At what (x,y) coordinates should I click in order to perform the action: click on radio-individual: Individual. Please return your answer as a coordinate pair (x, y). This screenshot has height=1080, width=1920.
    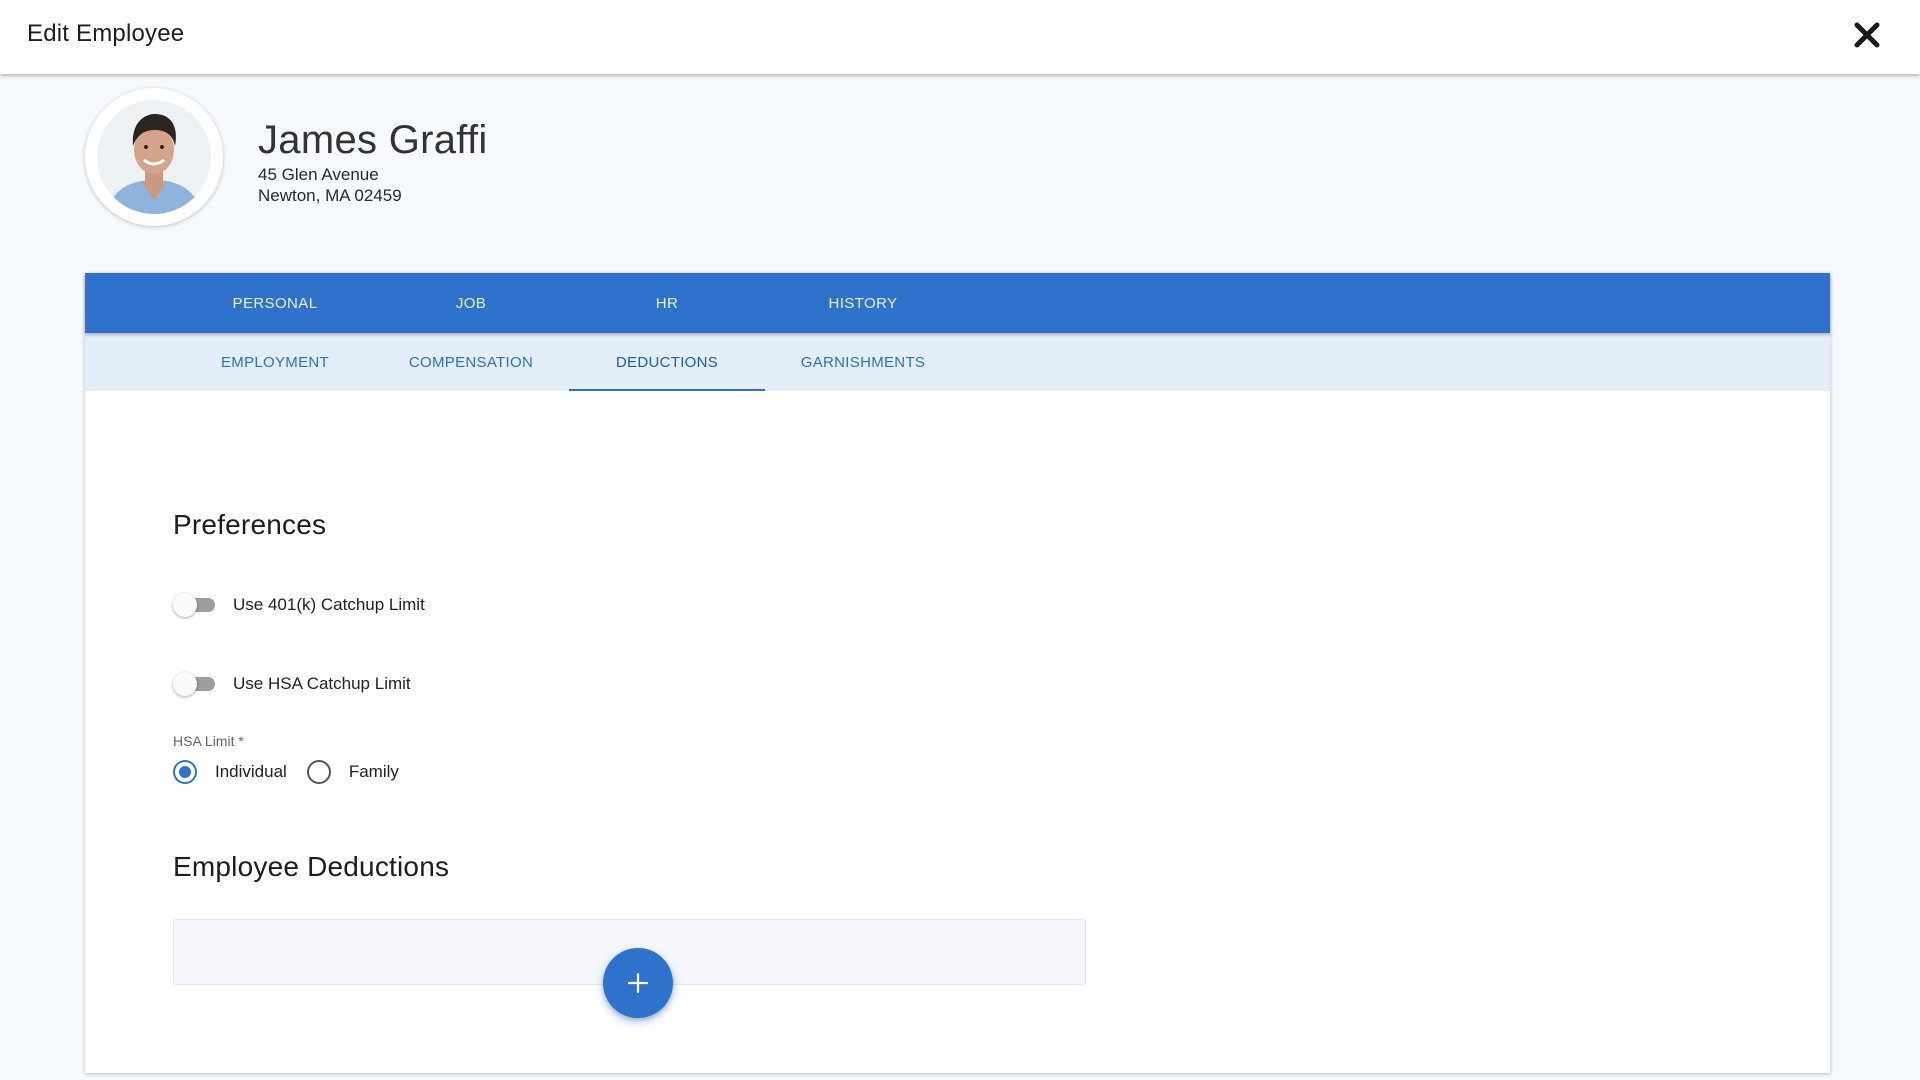
    Looking at the image, I should click on (230, 772).